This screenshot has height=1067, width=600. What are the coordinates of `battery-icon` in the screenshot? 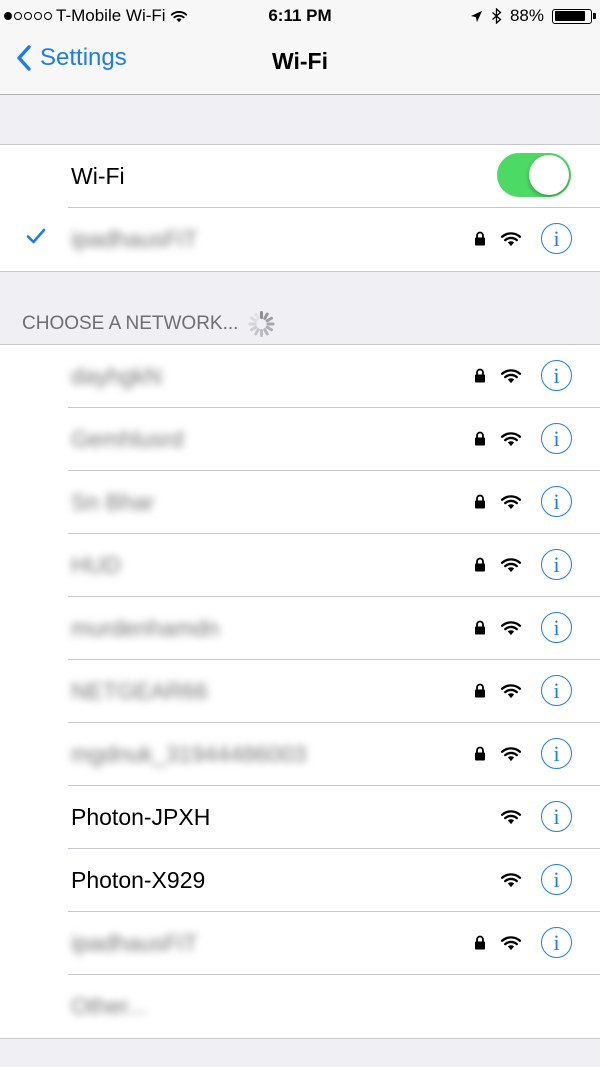 It's located at (574, 16).